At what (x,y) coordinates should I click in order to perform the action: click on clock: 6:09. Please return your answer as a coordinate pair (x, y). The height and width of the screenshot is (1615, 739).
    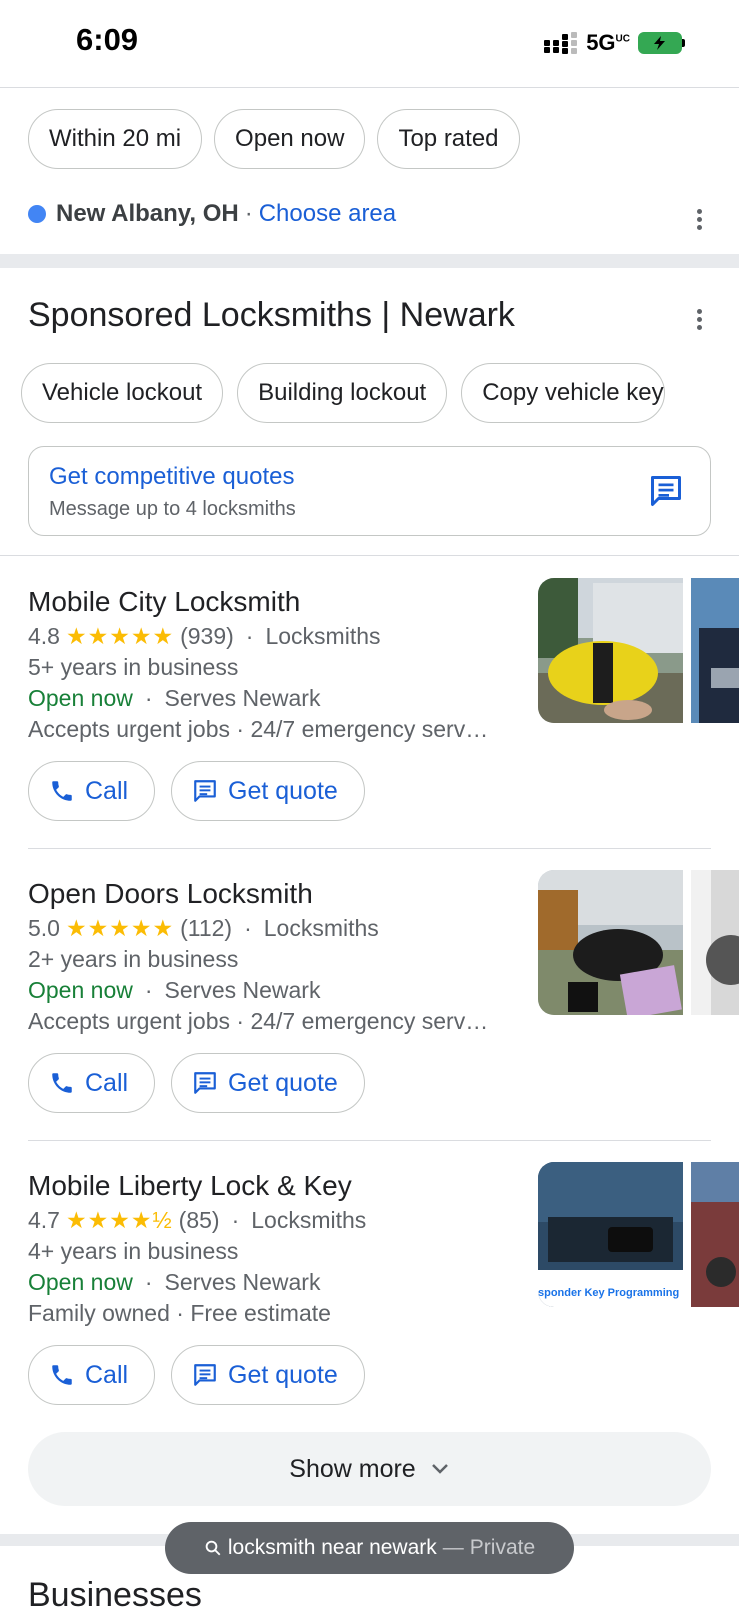
    Looking at the image, I should click on (107, 39).